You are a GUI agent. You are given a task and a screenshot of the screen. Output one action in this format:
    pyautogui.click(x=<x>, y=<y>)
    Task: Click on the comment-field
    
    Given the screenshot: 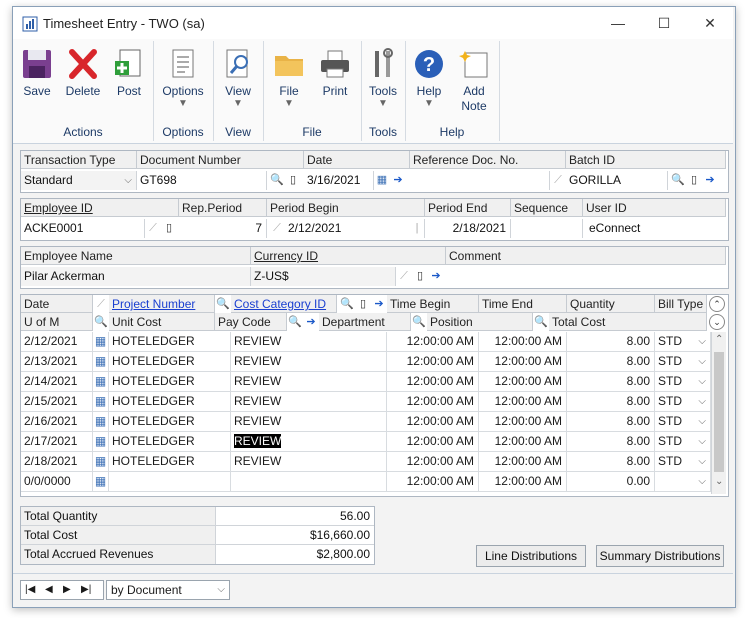 What is the action you would take?
    pyautogui.click(x=586, y=276)
    